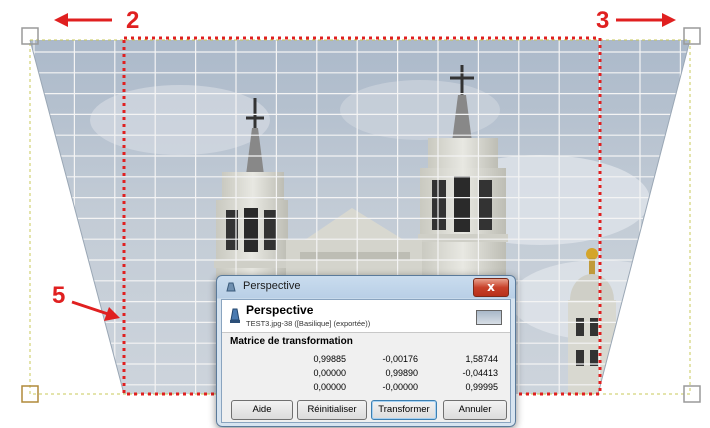  Describe the element at coordinates (603, 20) in the screenshot. I see `annotation-3: 3` at that location.